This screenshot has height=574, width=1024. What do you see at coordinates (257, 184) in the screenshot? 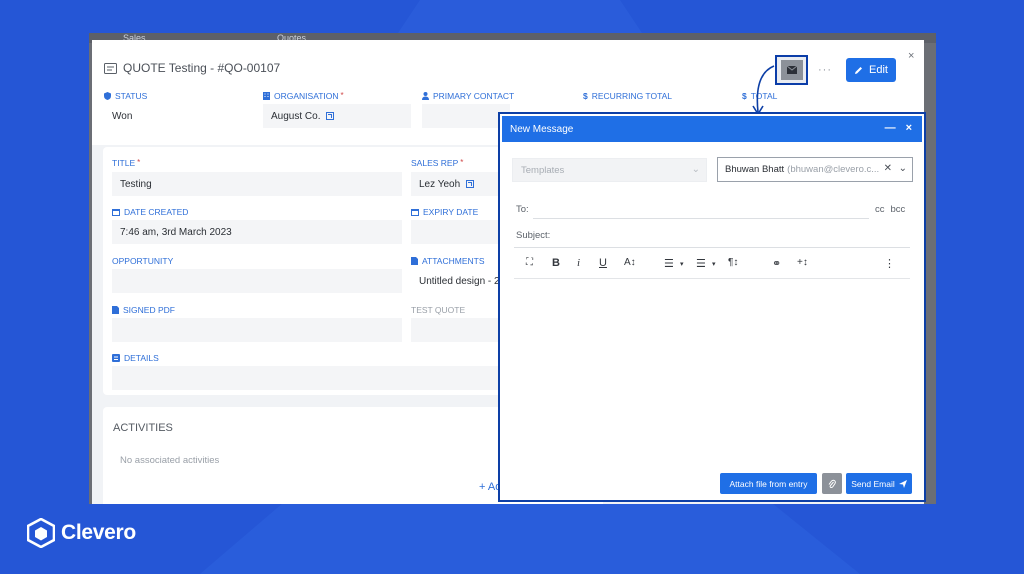
I see `title-value: Testing` at bounding box center [257, 184].